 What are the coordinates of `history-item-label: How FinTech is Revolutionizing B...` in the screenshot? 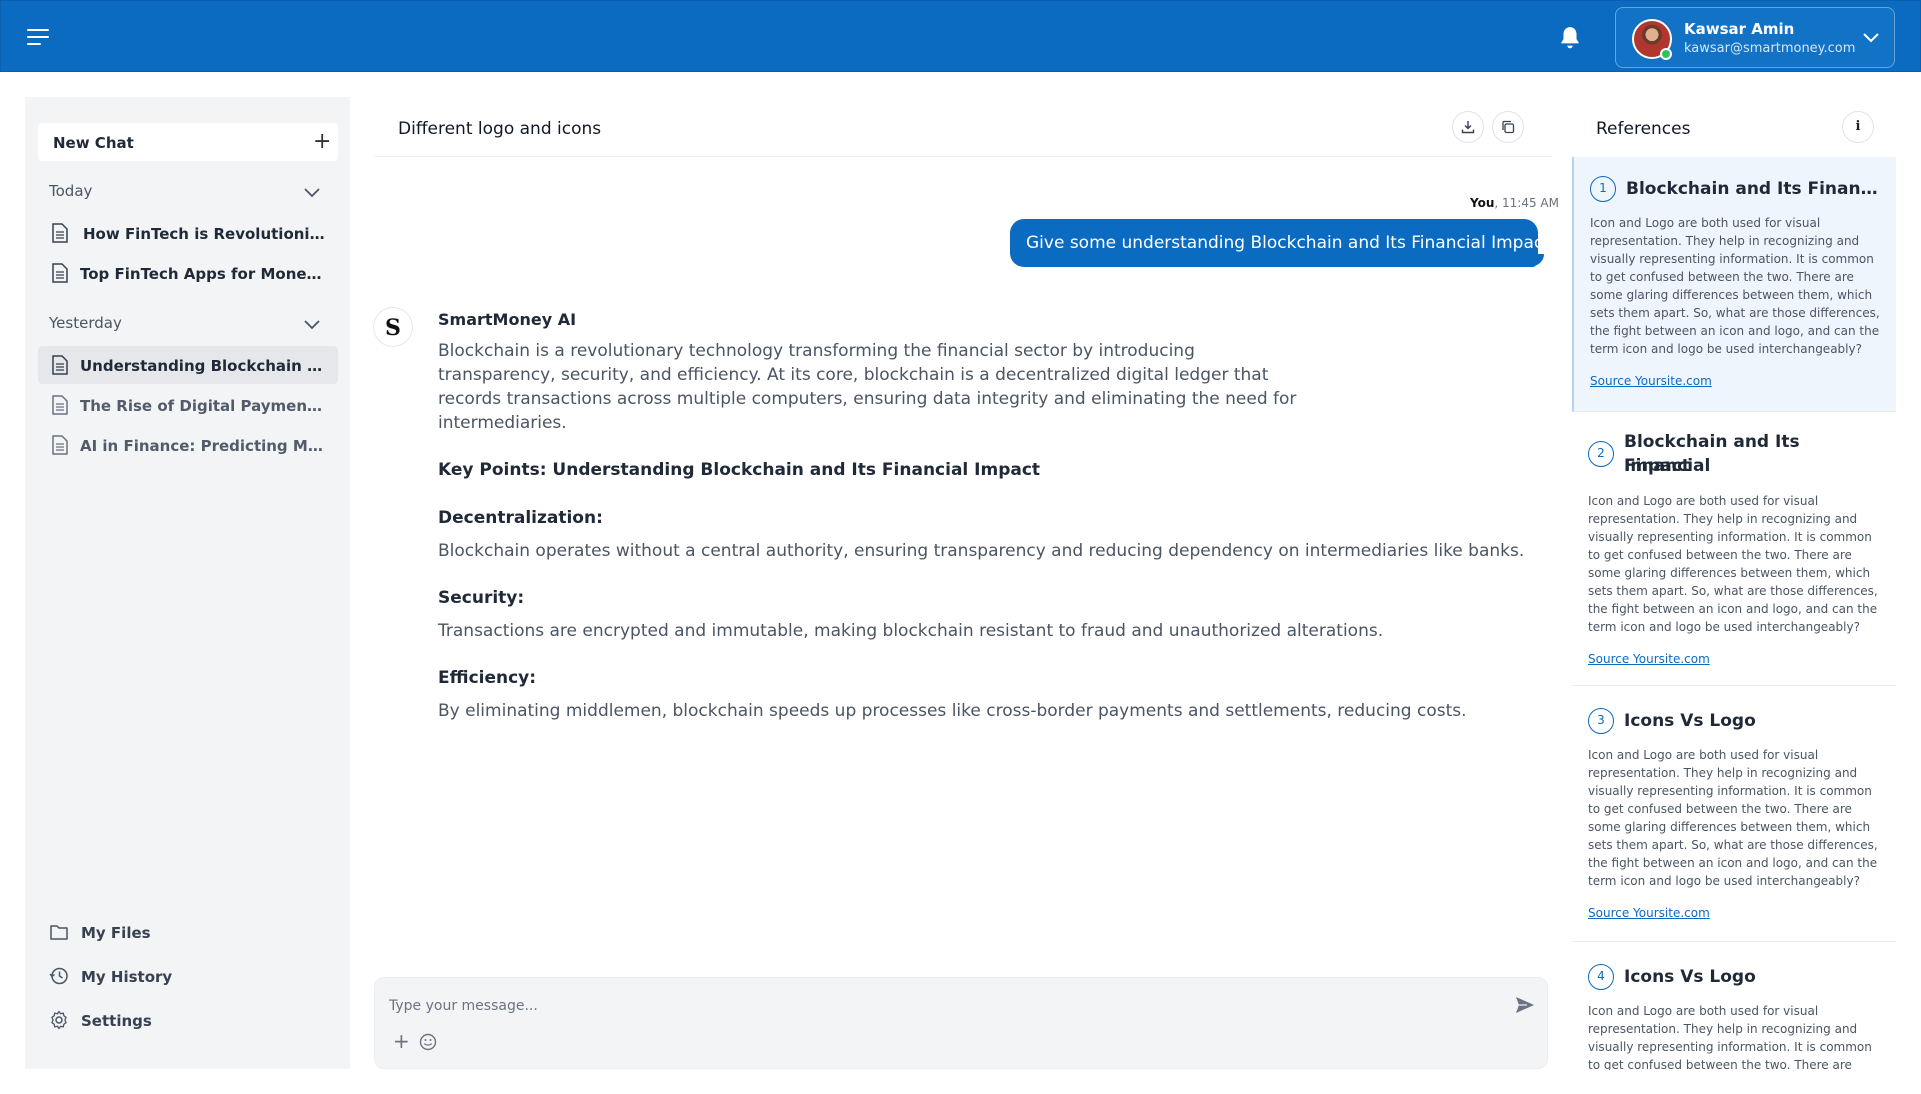 It's located at (205, 234).